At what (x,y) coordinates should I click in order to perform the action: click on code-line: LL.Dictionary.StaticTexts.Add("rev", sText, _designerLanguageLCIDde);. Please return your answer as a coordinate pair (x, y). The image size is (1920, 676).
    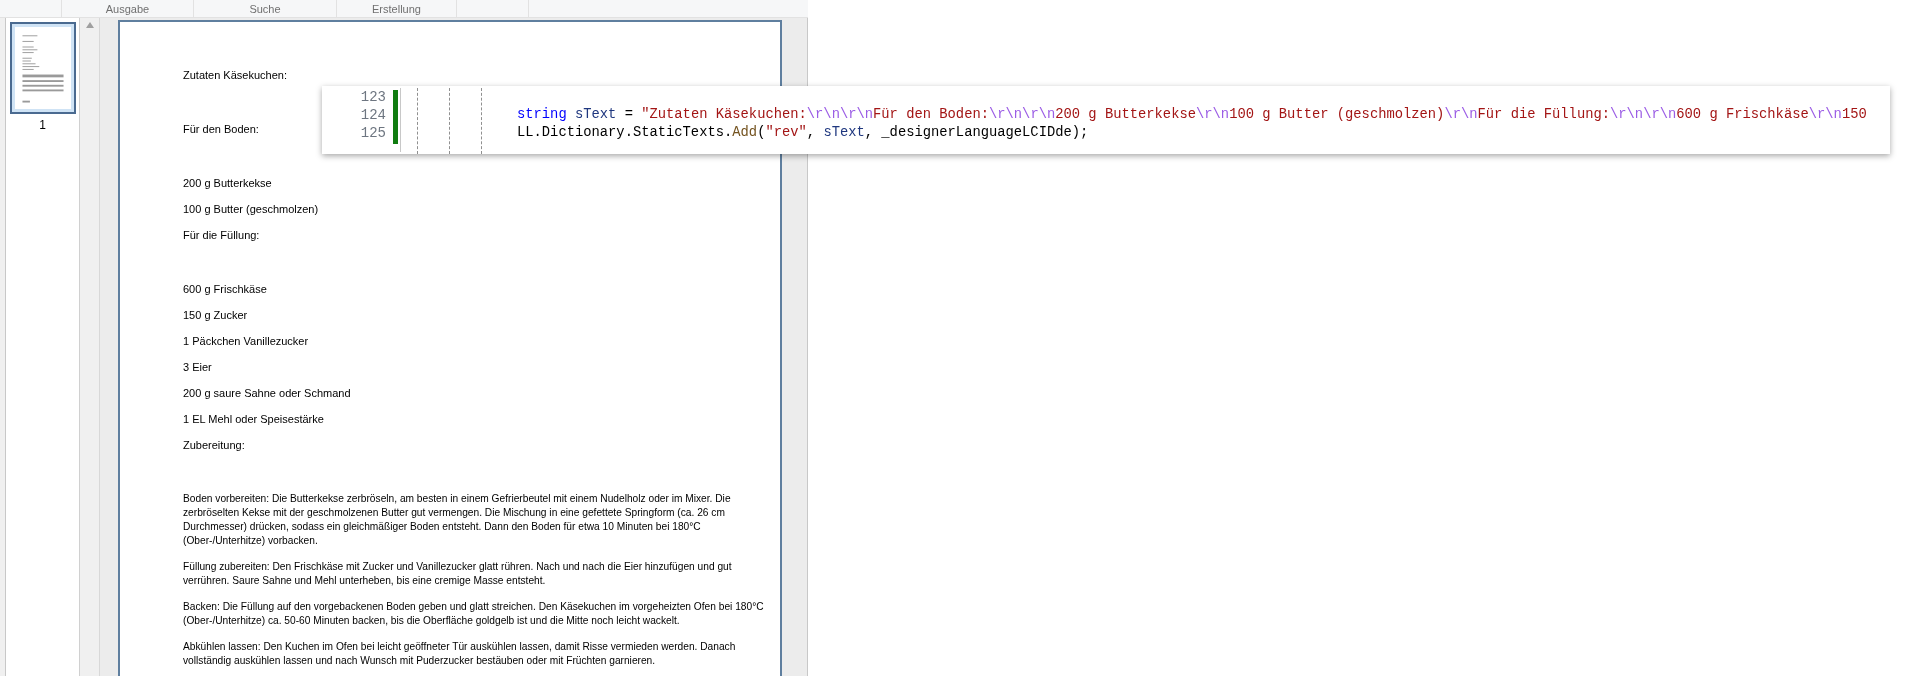
    Looking at the image, I should click on (803, 133).